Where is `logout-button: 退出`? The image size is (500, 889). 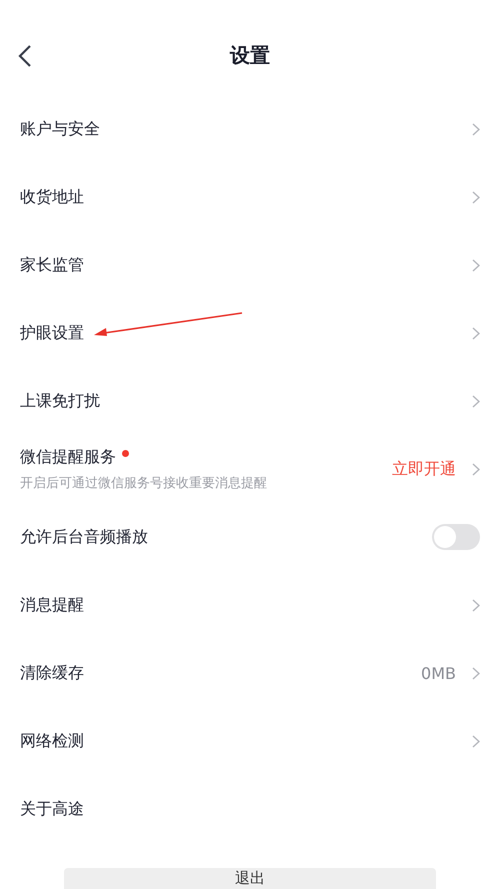 logout-button: 退出 is located at coordinates (250, 878).